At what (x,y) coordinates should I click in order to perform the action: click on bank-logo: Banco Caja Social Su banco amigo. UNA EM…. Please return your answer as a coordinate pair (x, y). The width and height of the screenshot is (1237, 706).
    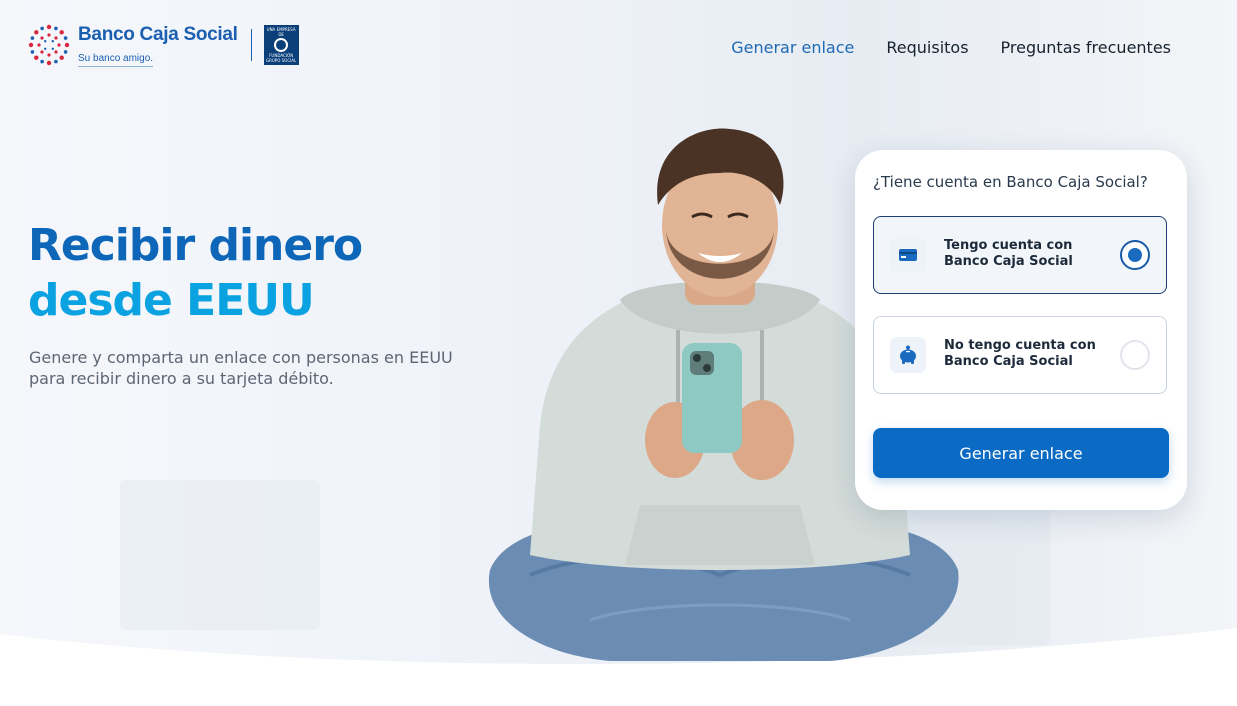
    Looking at the image, I should click on (162, 45).